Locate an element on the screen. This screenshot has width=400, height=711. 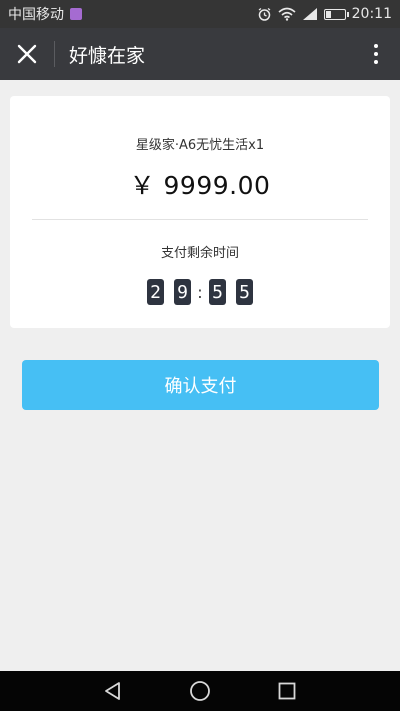
more-button is located at coordinates (376, 54).